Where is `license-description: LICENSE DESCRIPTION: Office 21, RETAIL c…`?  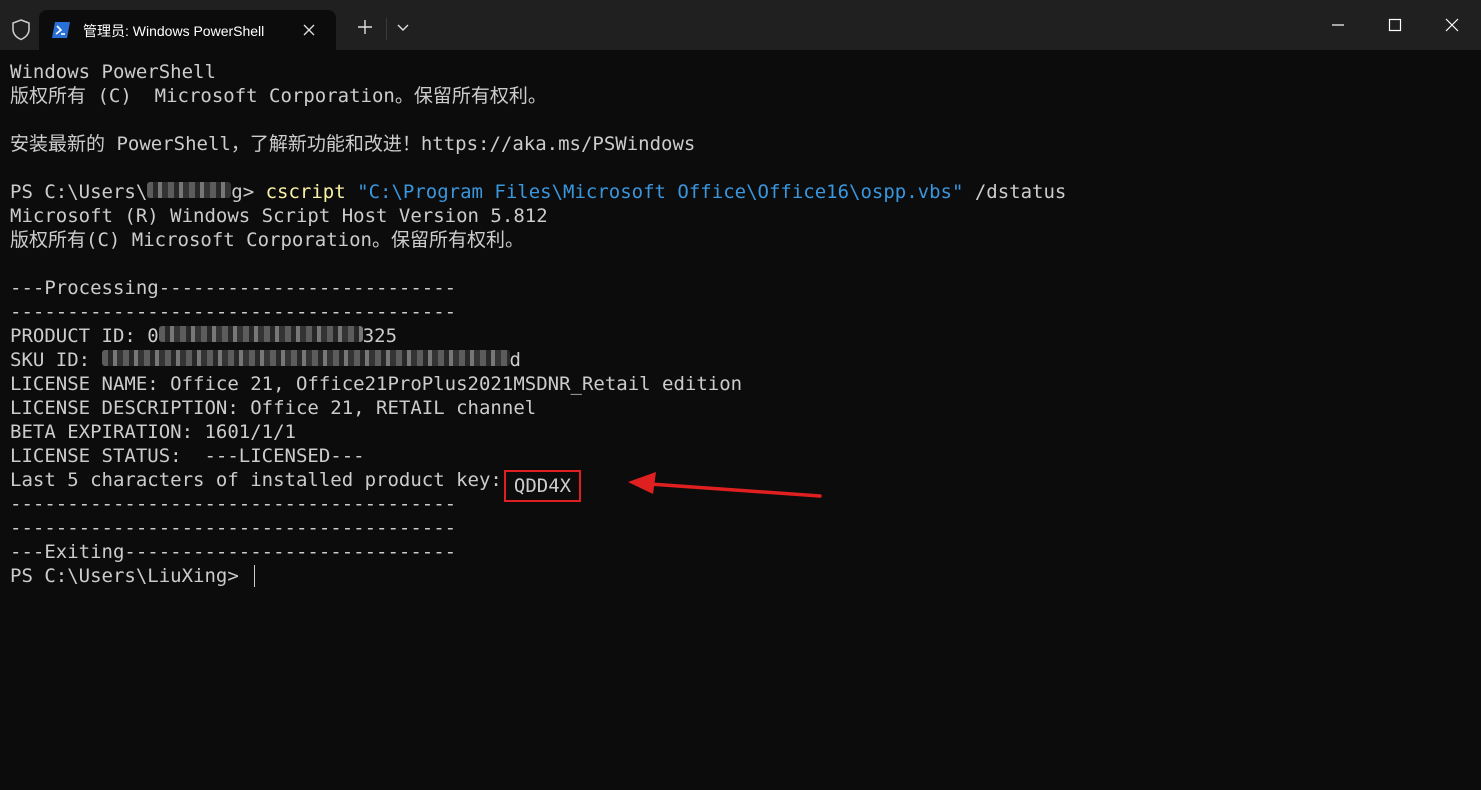 license-description: LICENSE DESCRIPTION: Office 21, RETAIL c… is located at coordinates (273, 408).